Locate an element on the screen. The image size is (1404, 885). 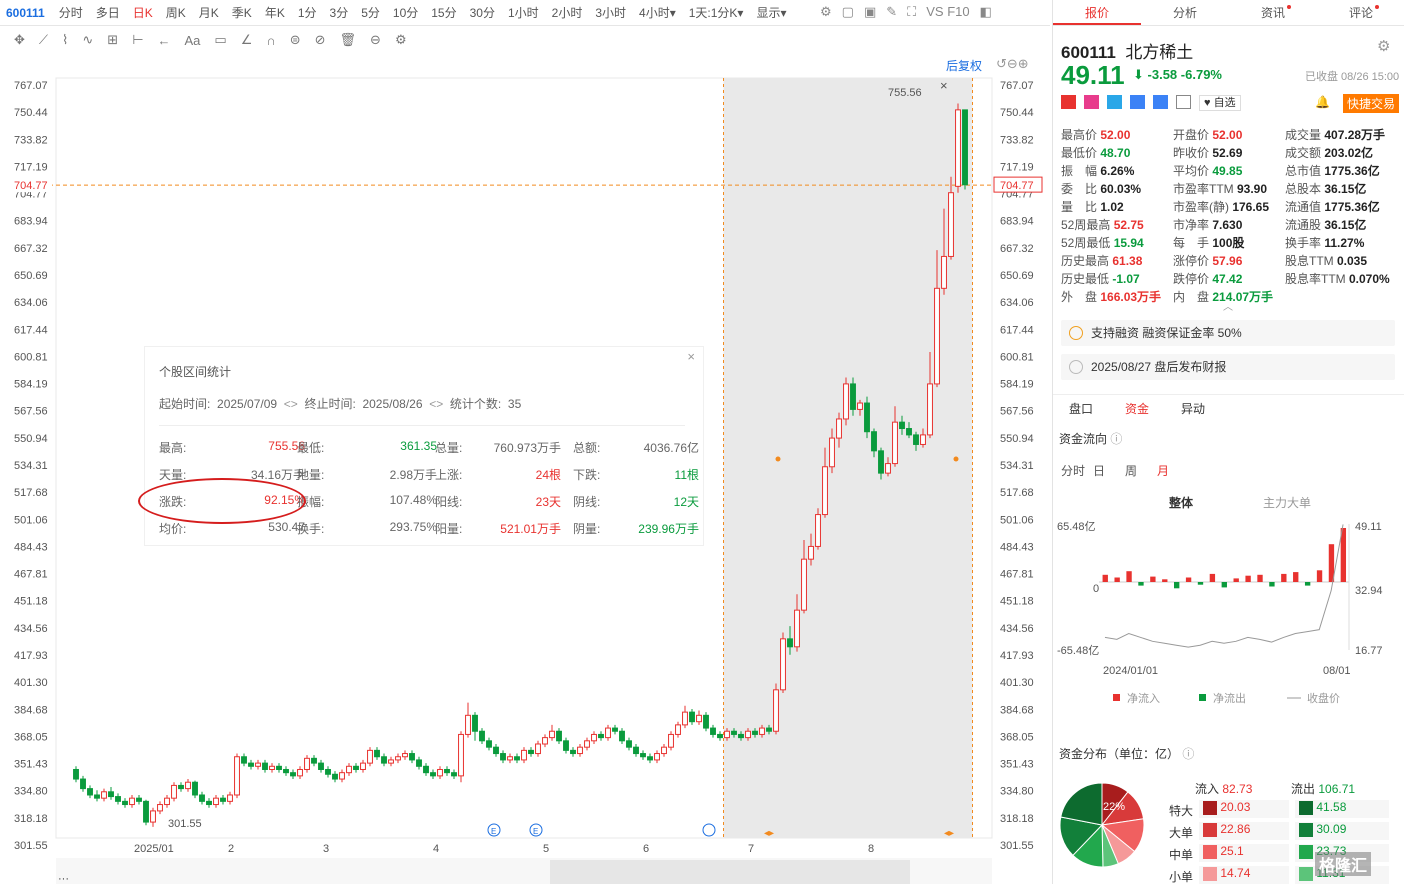
bell-icon: 🔔 is located at coordinates (1322, 102).